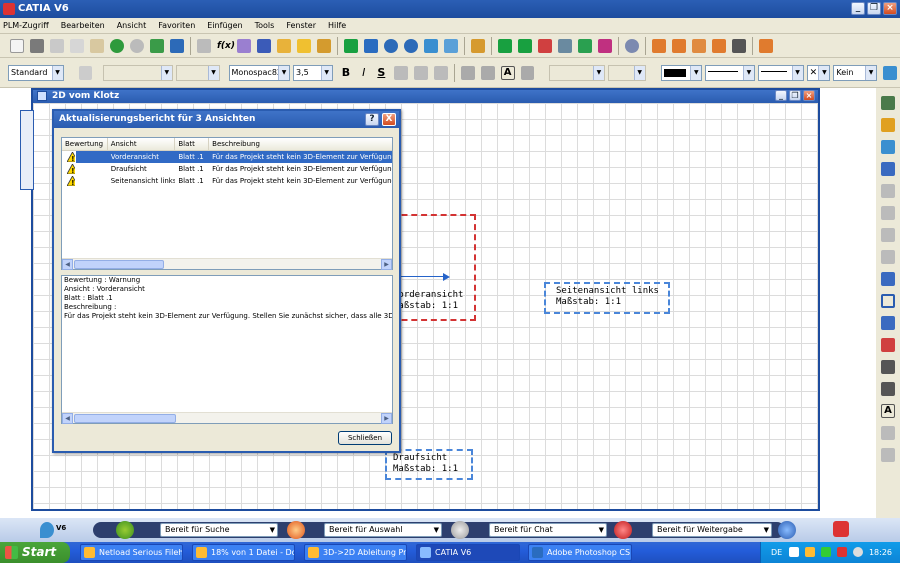 The height and width of the screenshot is (563, 900). Describe the element at coordinates (467, 72) in the screenshot. I see `align-left-icon` at that location.